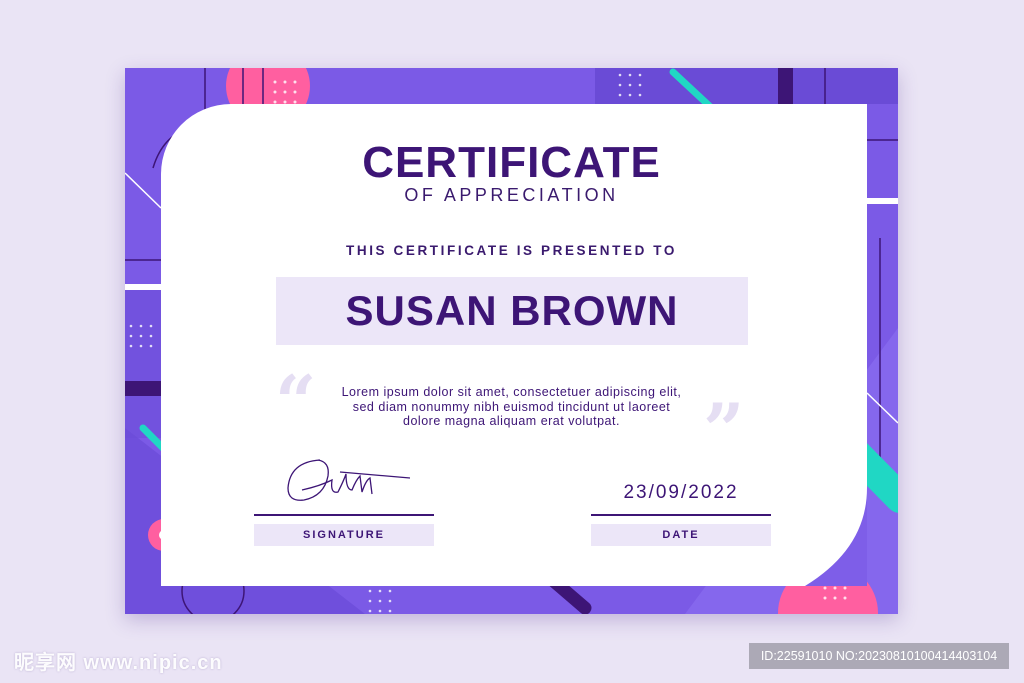  Describe the element at coordinates (344, 535) in the screenshot. I see `signature-label: SIGNATURE` at that location.